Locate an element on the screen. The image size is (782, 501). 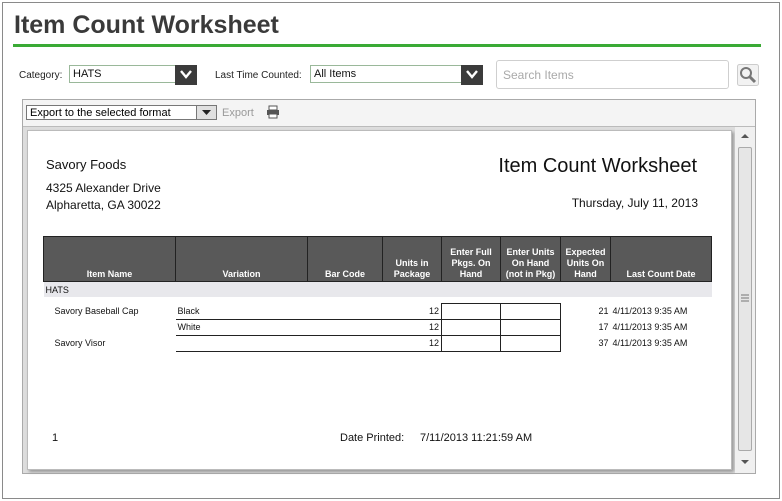
date-printed-value: 7/11/2013 11:21:59 AM is located at coordinates (476, 438).